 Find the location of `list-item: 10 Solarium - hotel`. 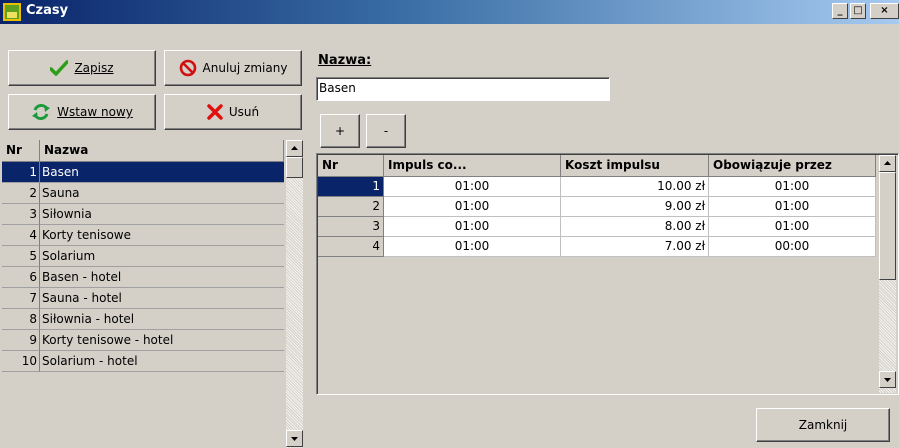

list-item: 10 Solarium - hotel is located at coordinates (143, 361).